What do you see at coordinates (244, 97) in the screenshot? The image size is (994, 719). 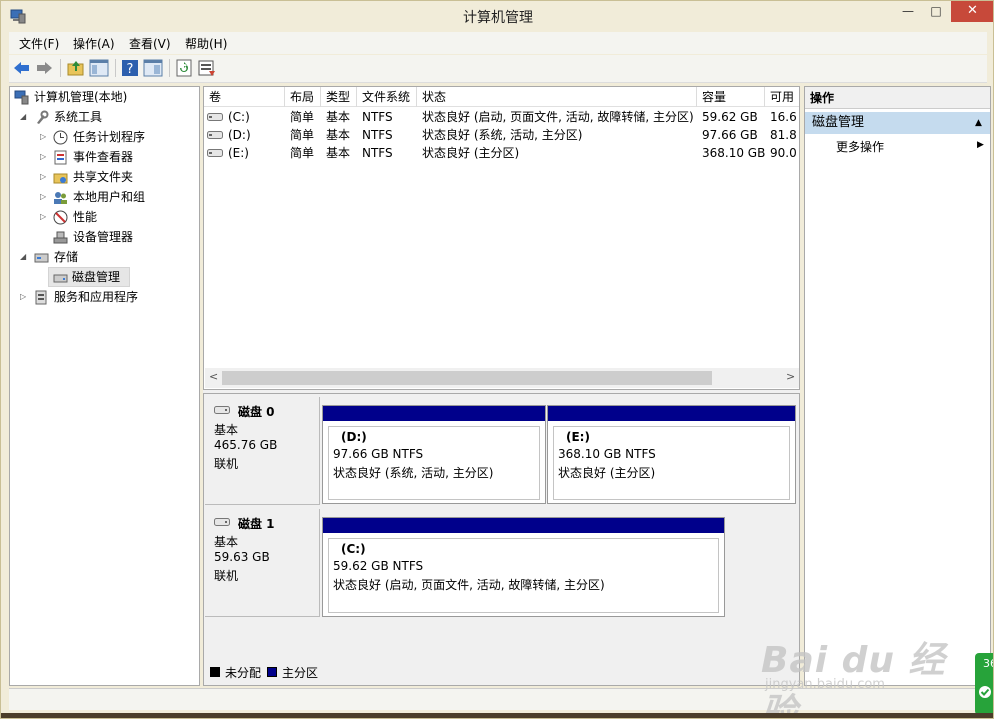 I see `column-header-volume: 卷` at bounding box center [244, 97].